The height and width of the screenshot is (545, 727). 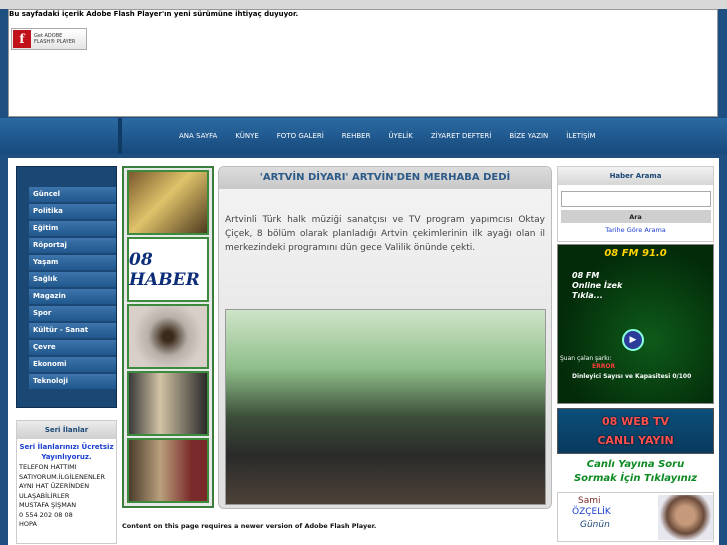 I want to click on search-input, so click(x=635, y=199).